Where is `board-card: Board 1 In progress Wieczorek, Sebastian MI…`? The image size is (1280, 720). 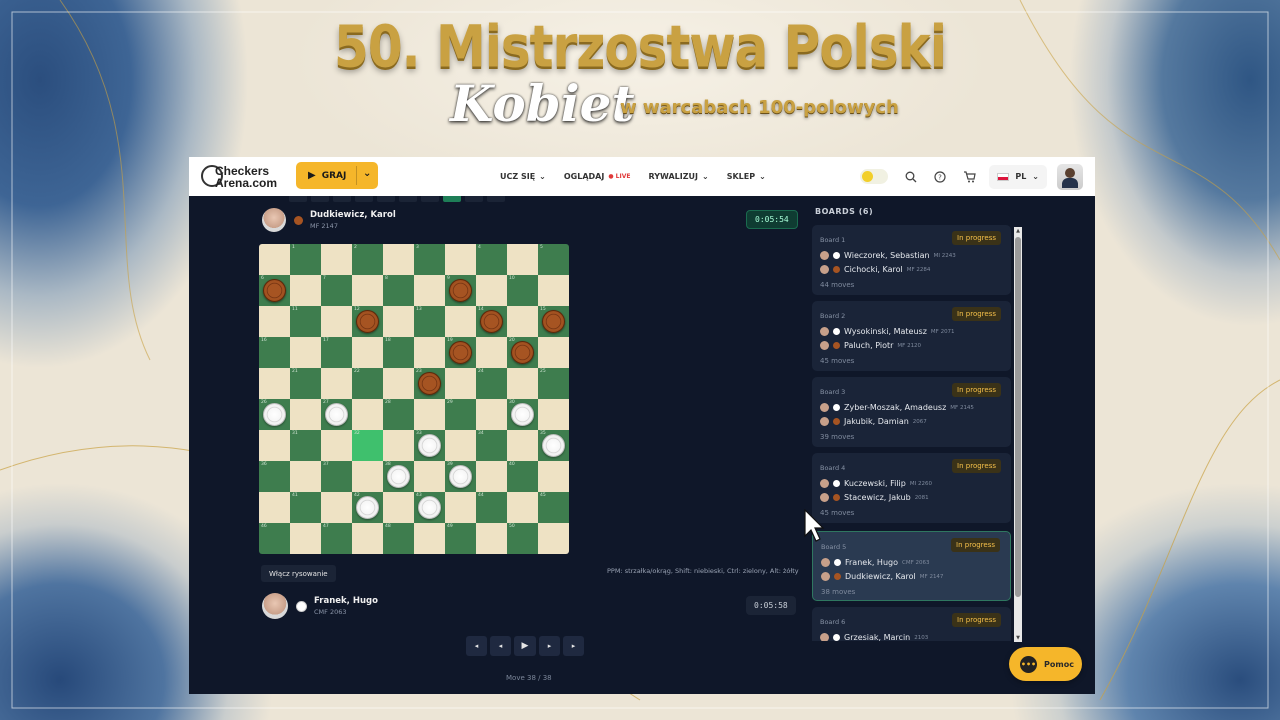 board-card: Board 1 In progress Wieczorek, Sebastian MI… is located at coordinates (911, 260).